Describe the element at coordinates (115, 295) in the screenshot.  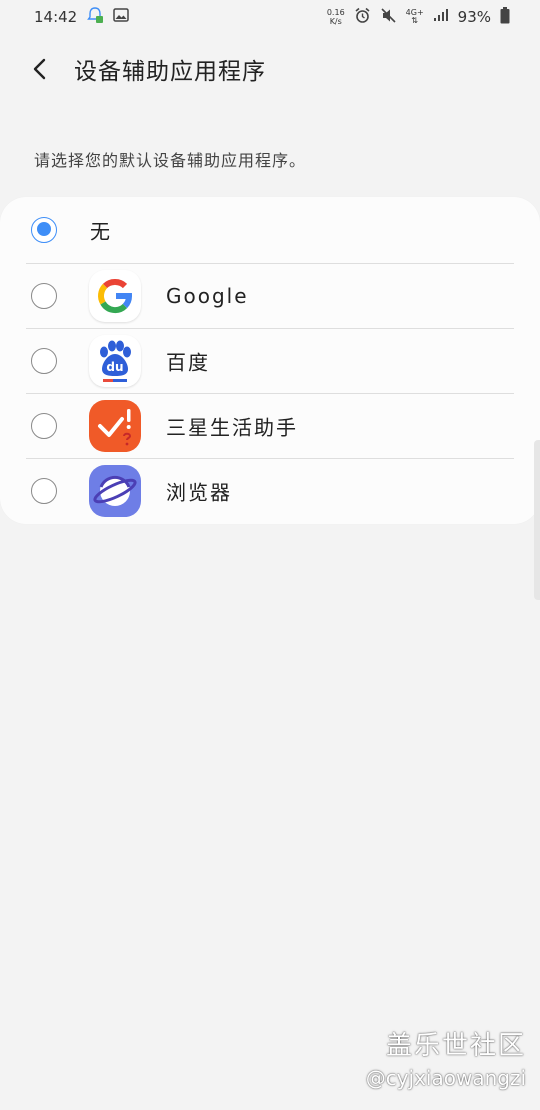
I see `google-icon` at that location.